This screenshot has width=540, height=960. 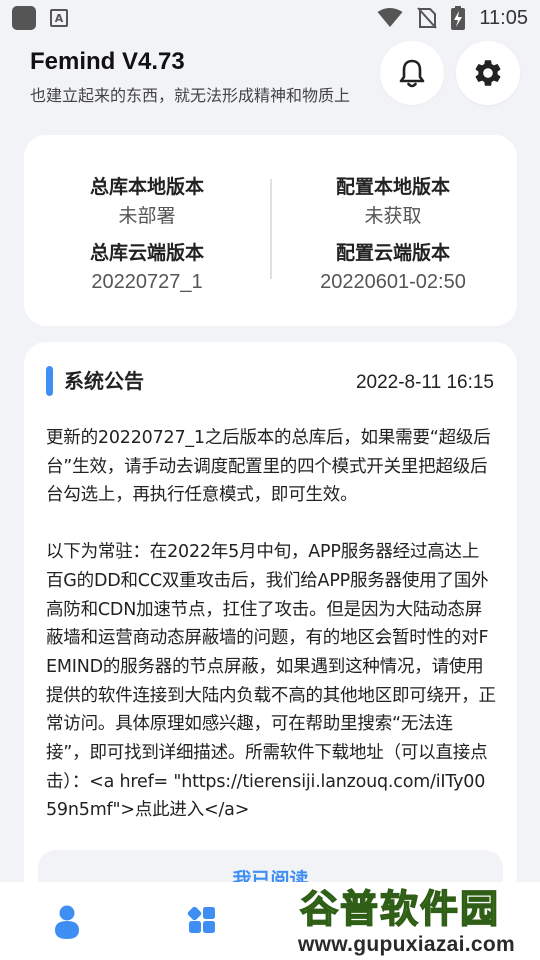 What do you see at coordinates (190, 95) in the screenshot?
I see `app-subtitle-marquee: 也建立起来的东西，就无法形成精神和物质上` at bounding box center [190, 95].